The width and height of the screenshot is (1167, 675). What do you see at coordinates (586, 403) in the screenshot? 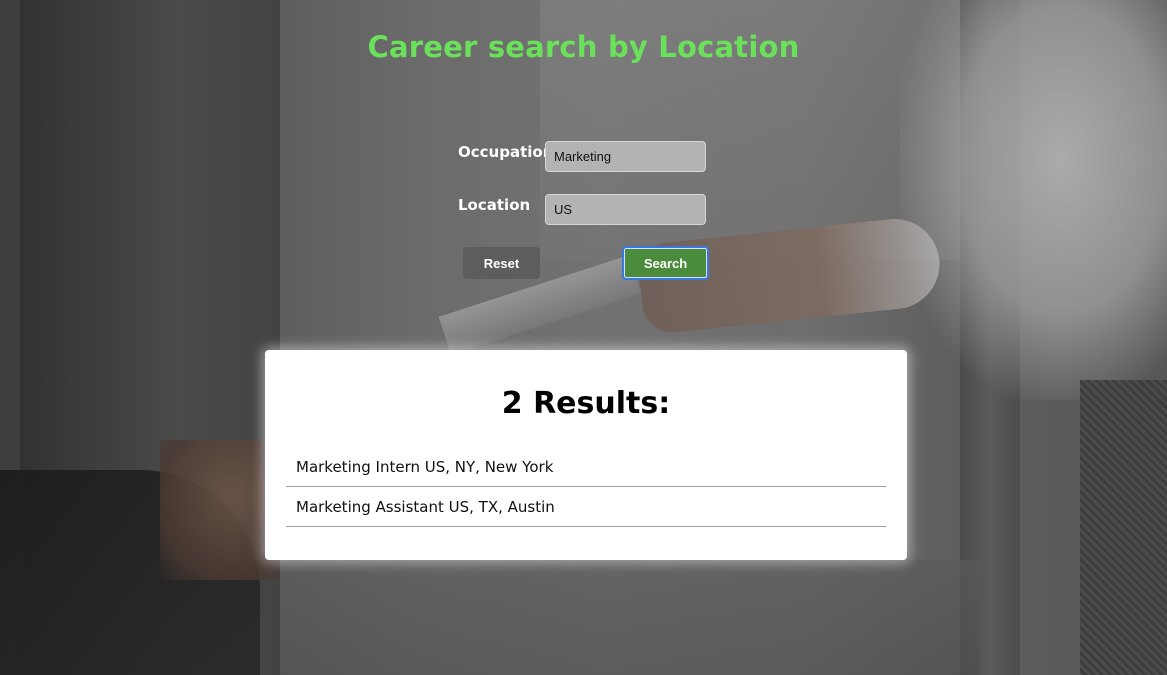
I see `results-heading: 2 Results:` at bounding box center [586, 403].